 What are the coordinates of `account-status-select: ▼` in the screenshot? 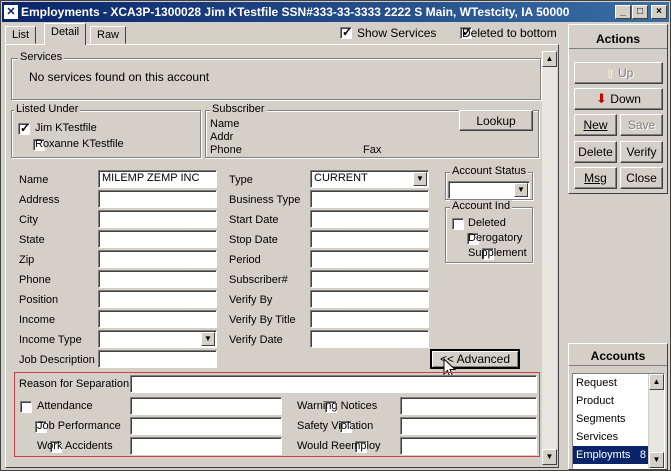 It's located at (489, 190).